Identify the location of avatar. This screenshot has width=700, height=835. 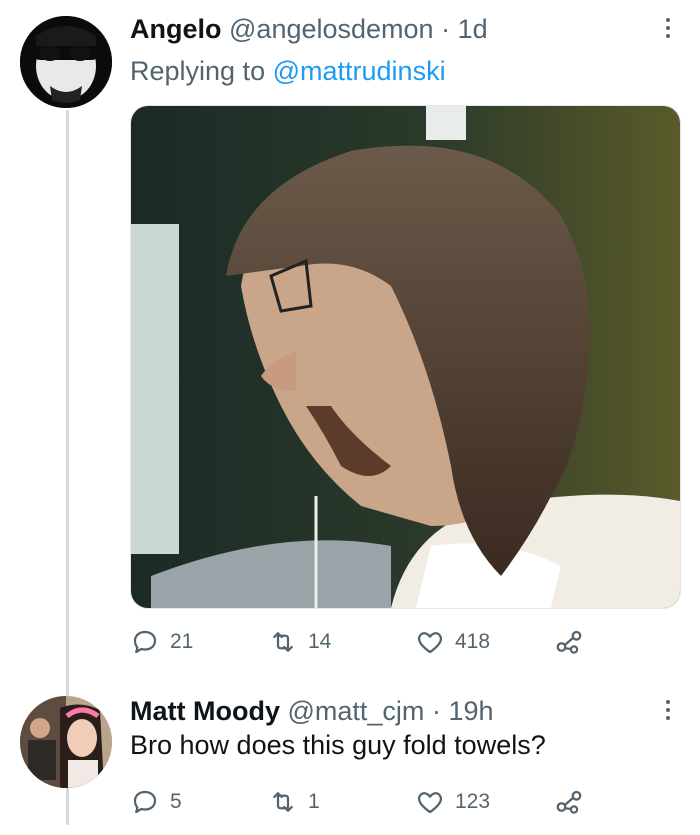
(66, 62).